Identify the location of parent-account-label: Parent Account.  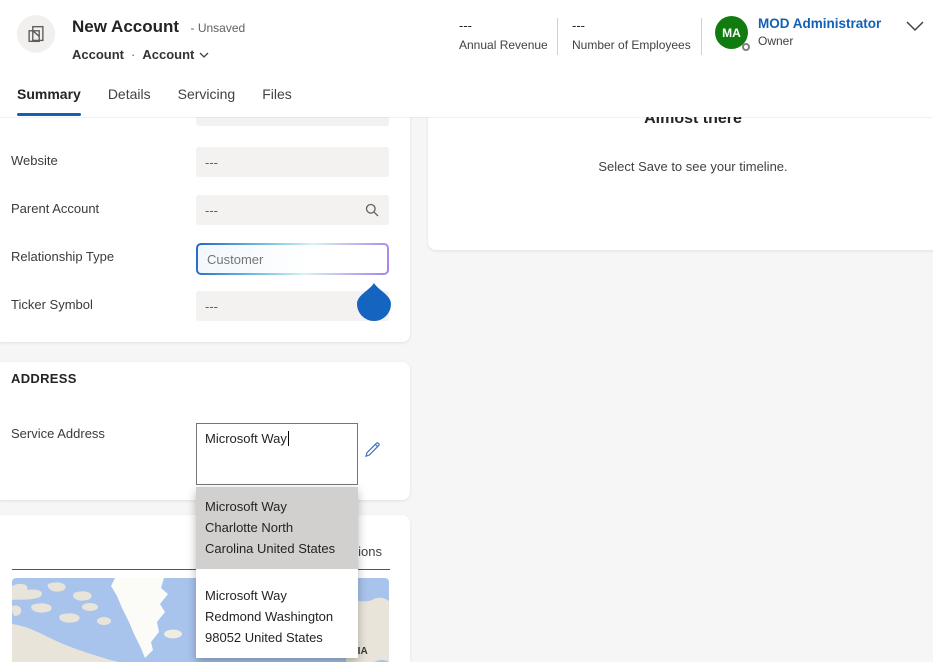
(55, 208).